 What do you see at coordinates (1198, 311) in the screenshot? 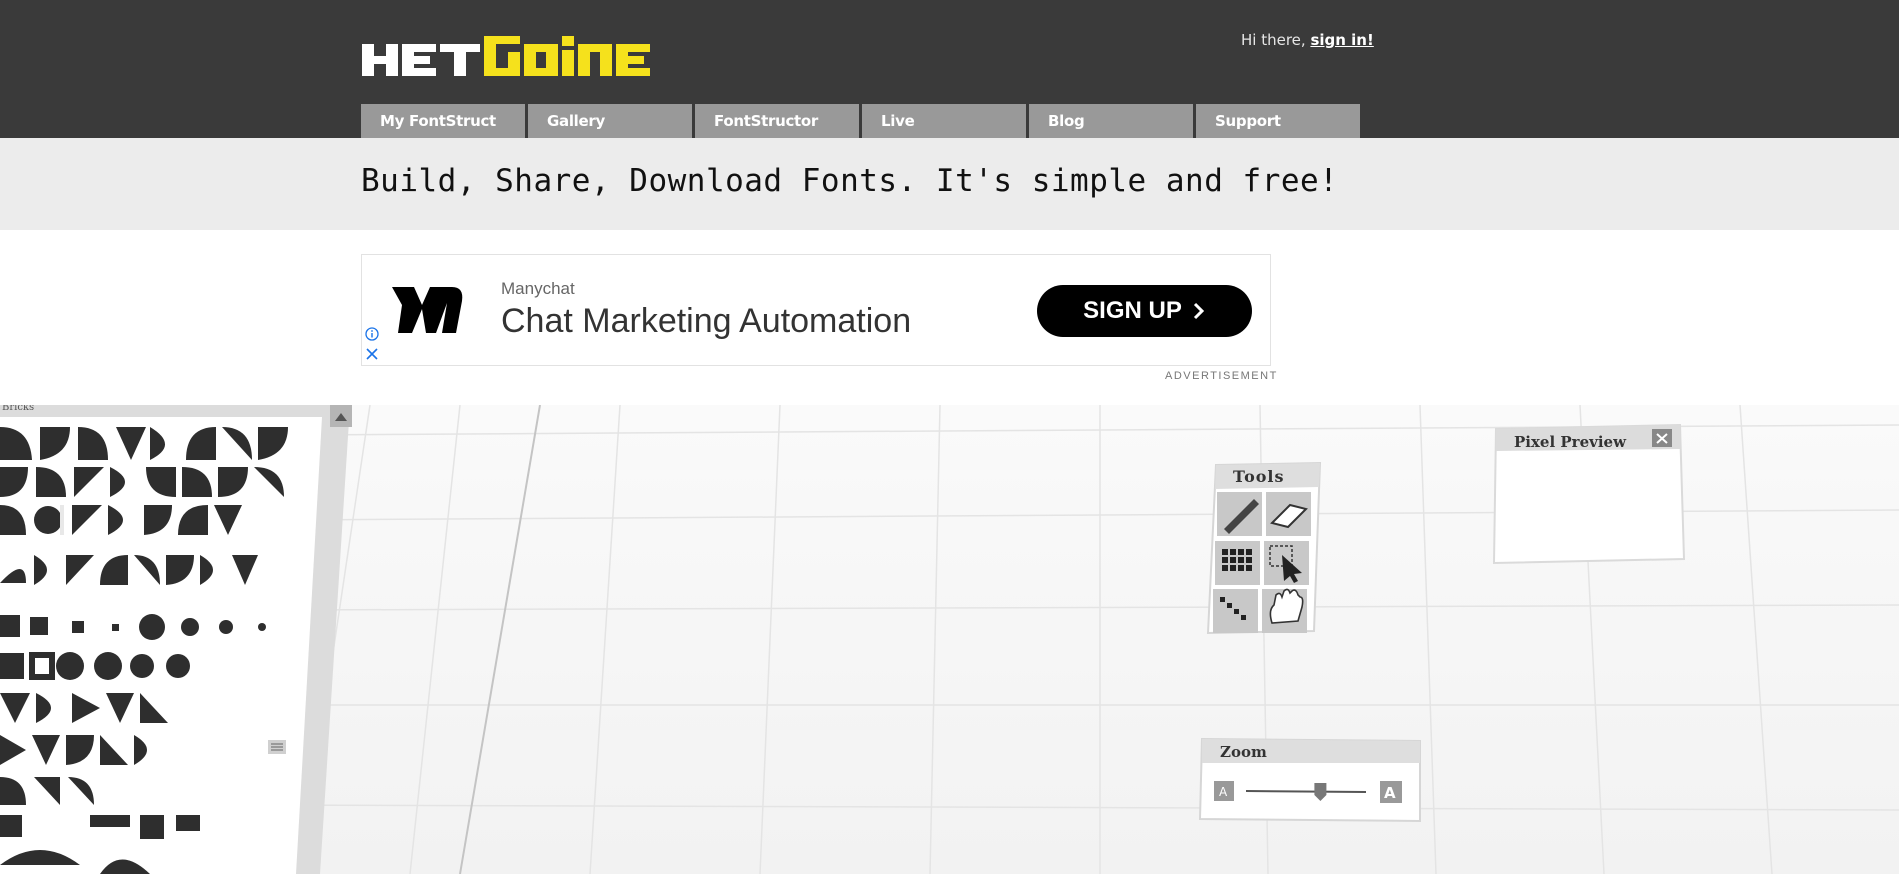
I see `chevron-right-icon` at bounding box center [1198, 311].